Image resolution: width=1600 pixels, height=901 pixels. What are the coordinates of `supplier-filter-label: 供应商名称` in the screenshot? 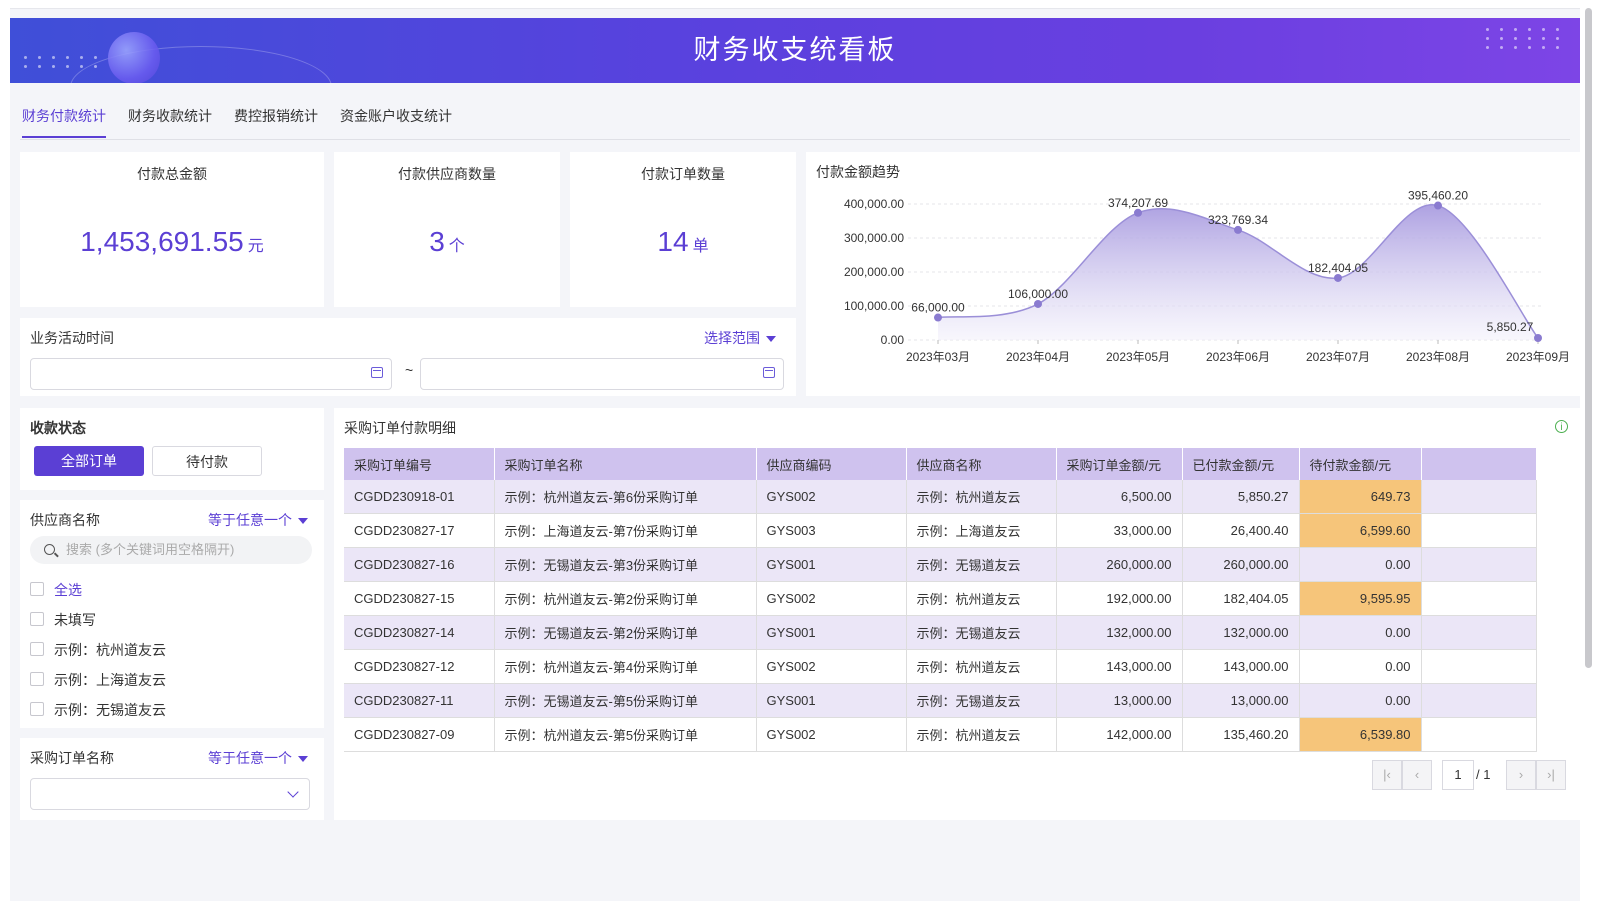 It's located at (65, 520).